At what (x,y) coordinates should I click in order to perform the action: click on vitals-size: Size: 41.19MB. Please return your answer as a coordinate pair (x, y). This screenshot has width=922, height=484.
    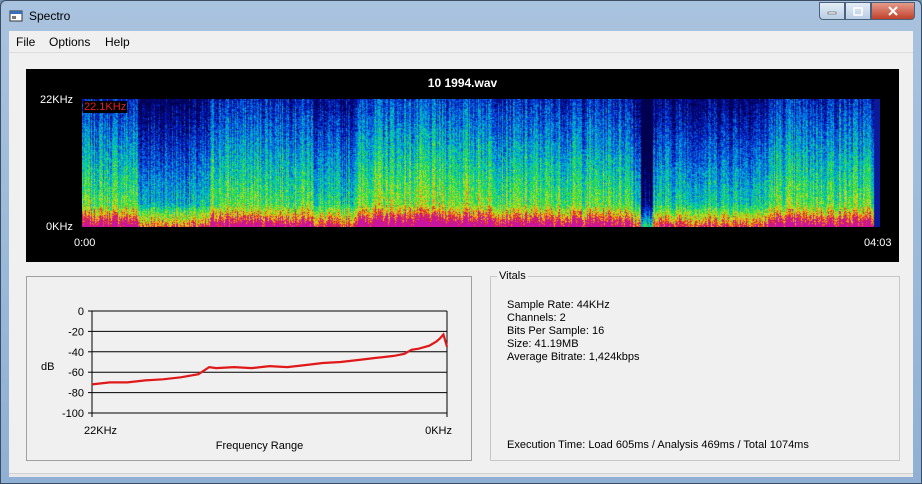
    Looking at the image, I should click on (543, 344).